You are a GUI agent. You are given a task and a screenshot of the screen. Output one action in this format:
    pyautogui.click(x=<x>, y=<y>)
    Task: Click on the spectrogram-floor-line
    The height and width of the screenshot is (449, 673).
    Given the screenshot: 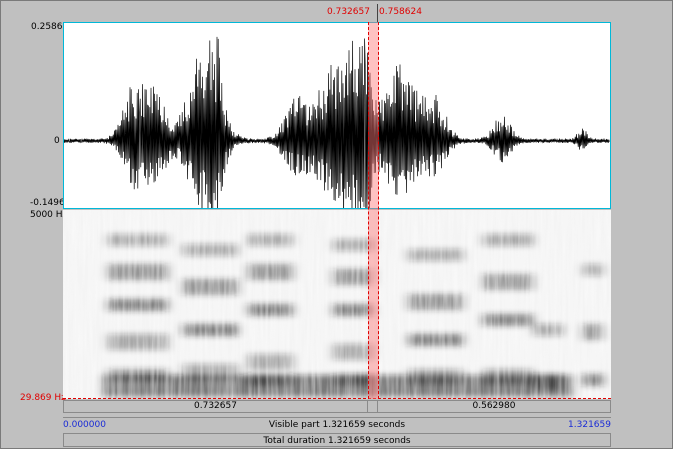 What is the action you would take?
    pyautogui.click(x=337, y=398)
    